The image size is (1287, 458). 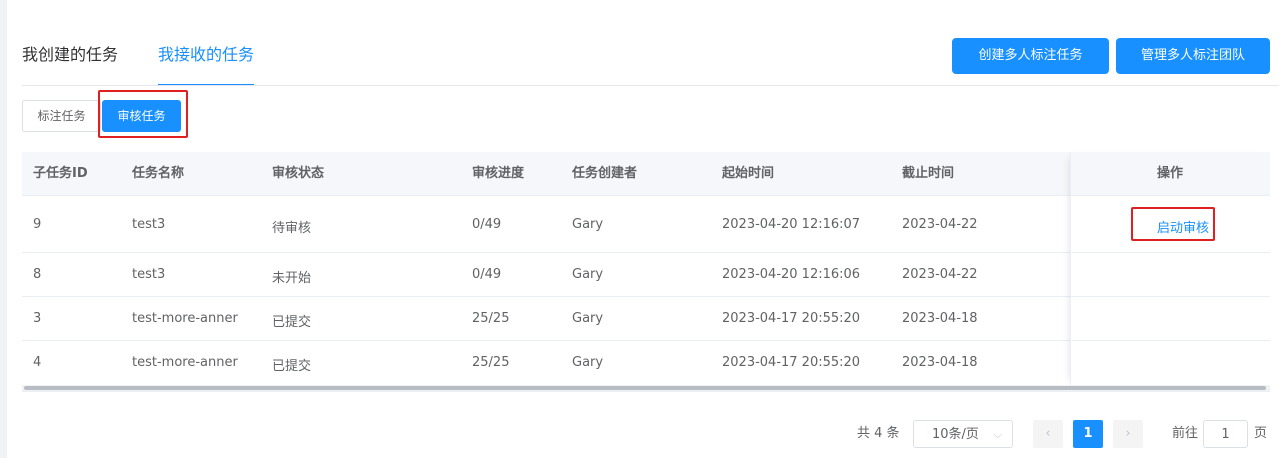 What do you see at coordinates (498, 173) in the screenshot?
I see `header-review-progress: 审核进度` at bounding box center [498, 173].